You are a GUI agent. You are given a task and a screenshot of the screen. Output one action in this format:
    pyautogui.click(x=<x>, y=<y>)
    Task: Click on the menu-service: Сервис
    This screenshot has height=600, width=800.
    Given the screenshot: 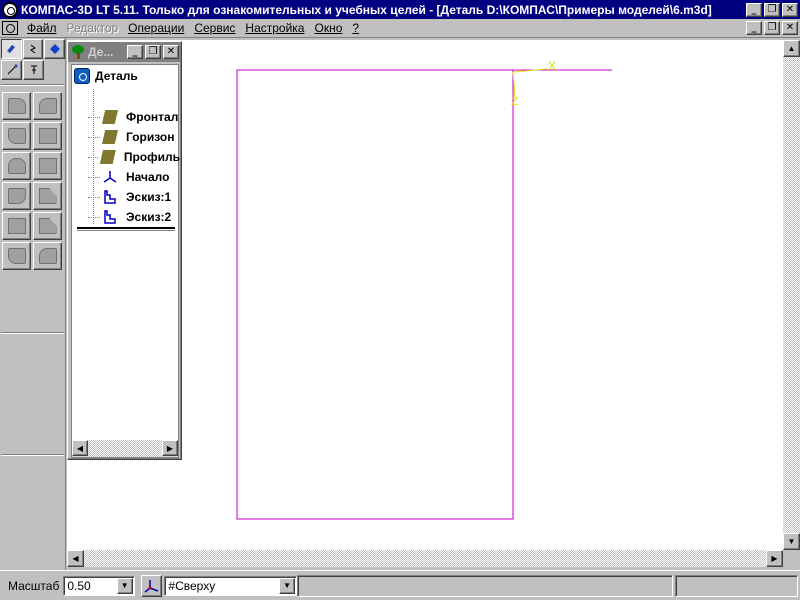 What is the action you would take?
    pyautogui.click(x=214, y=28)
    